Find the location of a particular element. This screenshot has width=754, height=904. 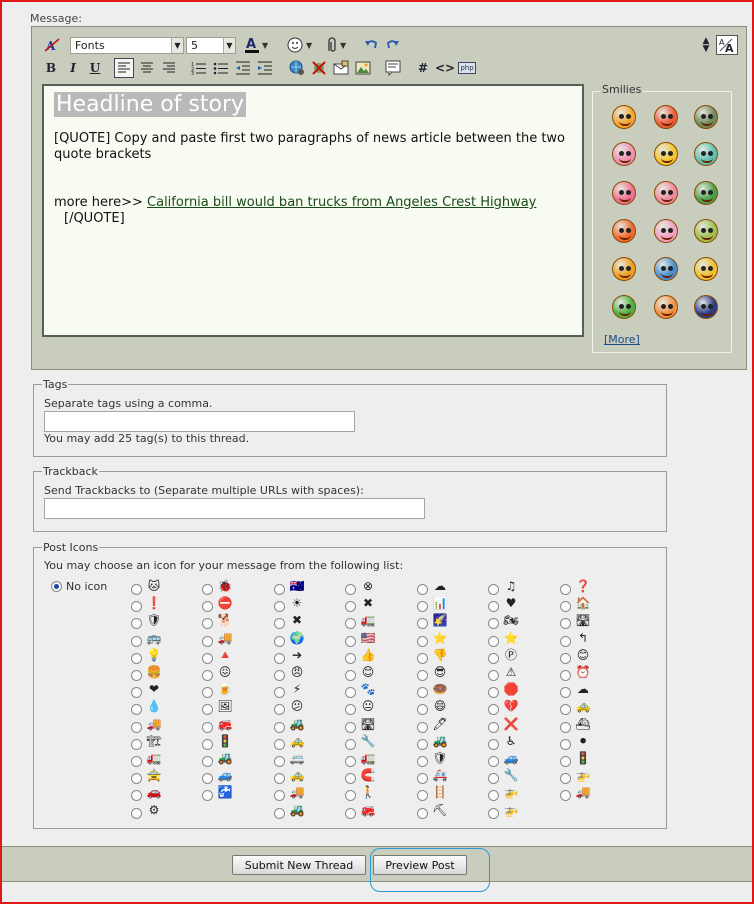

ordered-list-icon: 123 is located at coordinates (199, 68).